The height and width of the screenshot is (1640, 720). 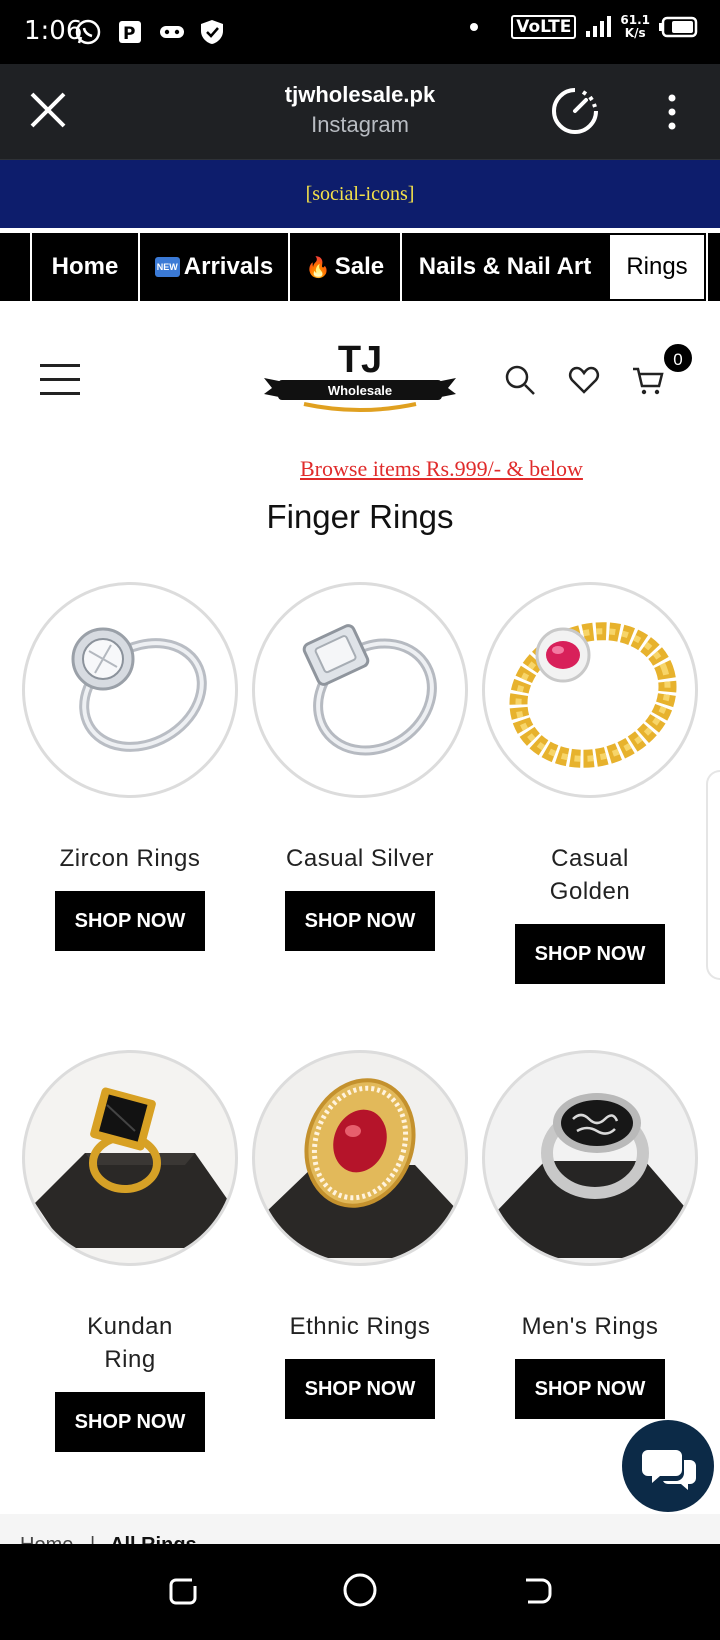 What do you see at coordinates (537, 1591) in the screenshot?
I see `back-icon` at bounding box center [537, 1591].